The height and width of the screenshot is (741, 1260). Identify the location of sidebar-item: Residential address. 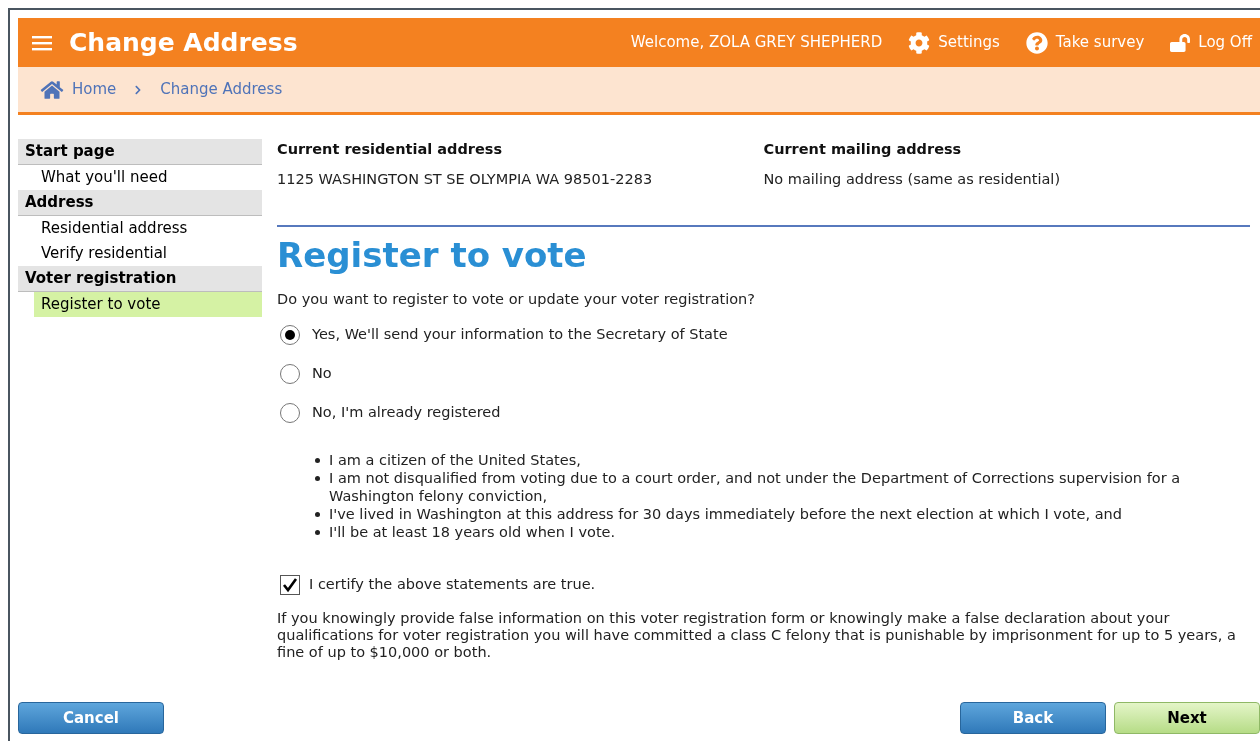
(148, 228).